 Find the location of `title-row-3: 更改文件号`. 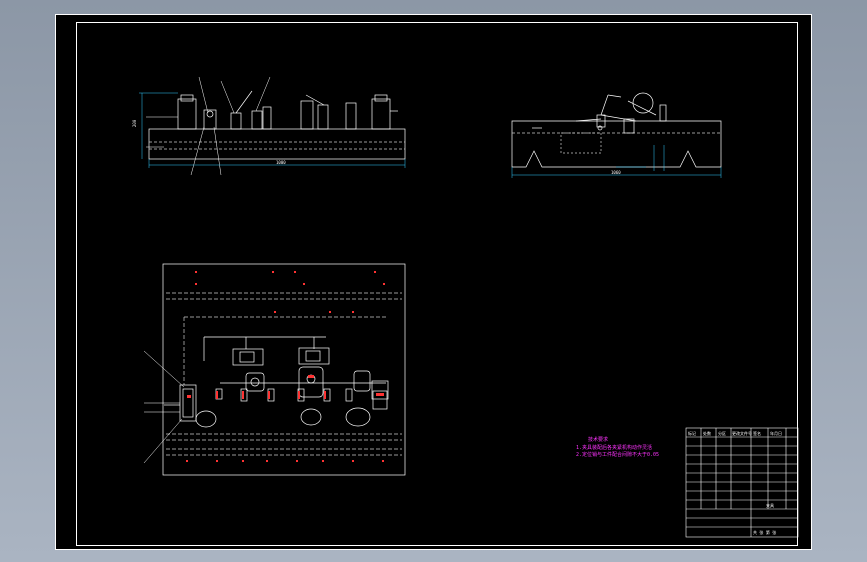

title-row-3: 更改文件号 is located at coordinates (742, 433).